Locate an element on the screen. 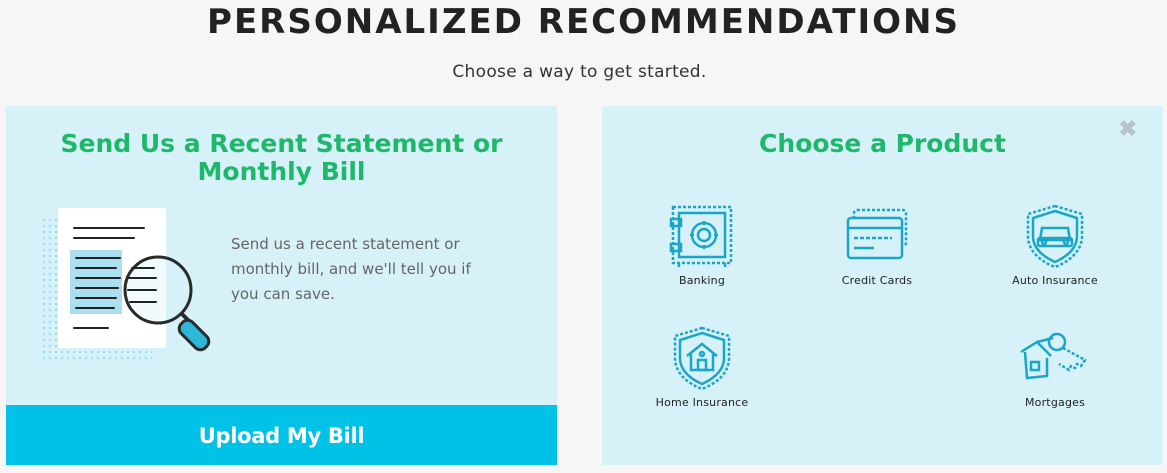 The width and height of the screenshot is (1167, 473). statement-magnifier-icon is located at coordinates (131, 288).